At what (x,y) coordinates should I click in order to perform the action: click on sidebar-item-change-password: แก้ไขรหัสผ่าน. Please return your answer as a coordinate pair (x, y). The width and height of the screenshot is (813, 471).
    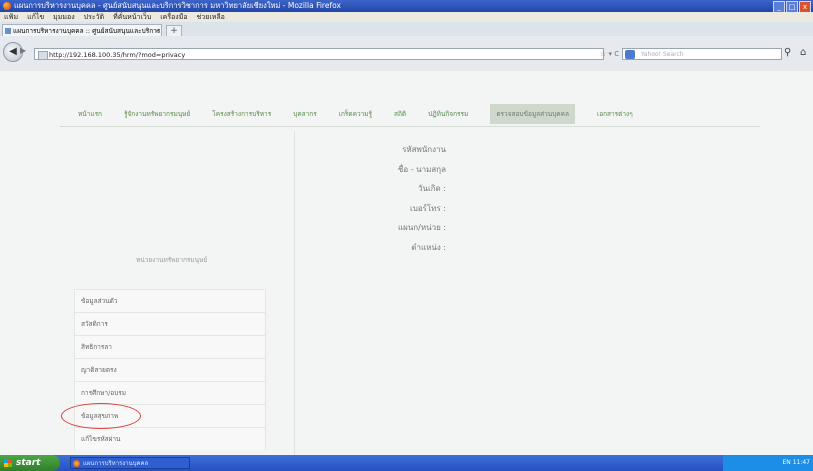
    Looking at the image, I should click on (170, 438).